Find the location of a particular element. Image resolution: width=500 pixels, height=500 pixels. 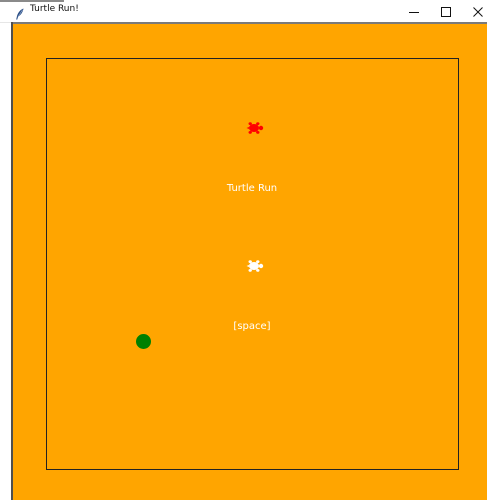

green-ball is located at coordinates (143, 341).